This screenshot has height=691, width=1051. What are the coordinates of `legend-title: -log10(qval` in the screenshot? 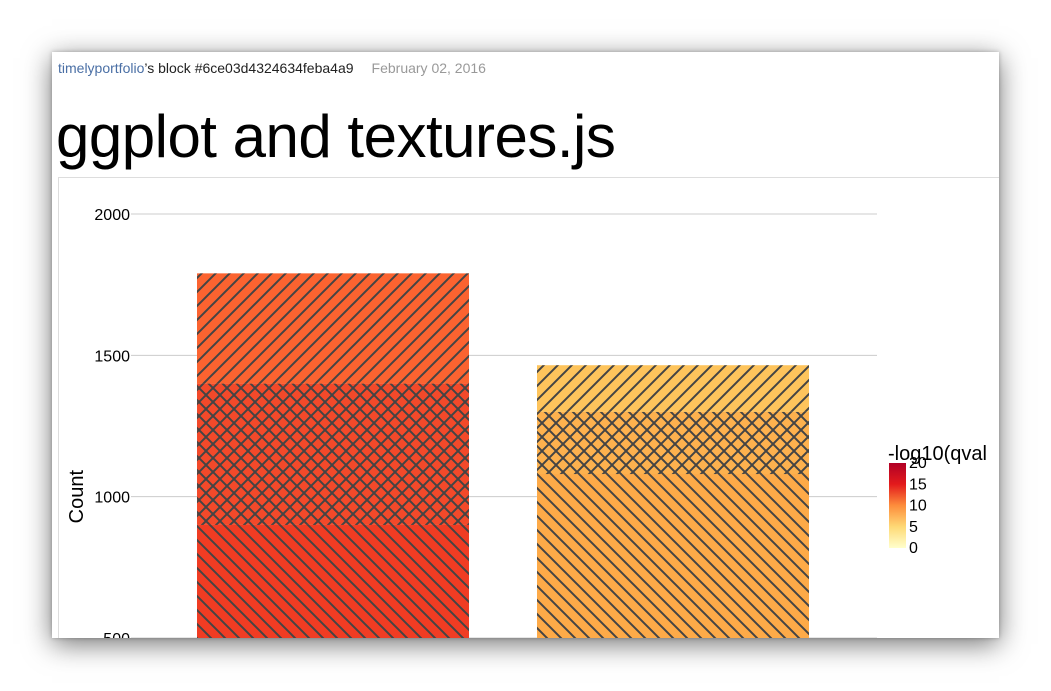 It's located at (937, 454).